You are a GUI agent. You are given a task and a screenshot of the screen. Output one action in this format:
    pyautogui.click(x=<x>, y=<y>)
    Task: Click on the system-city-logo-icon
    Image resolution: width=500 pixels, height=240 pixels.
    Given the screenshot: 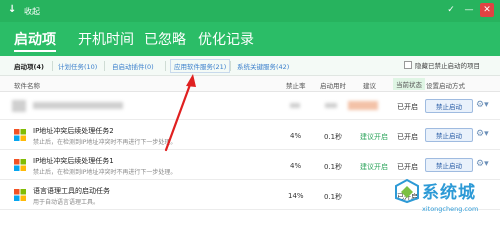 What is the action you would take?
    pyautogui.click(x=407, y=191)
    